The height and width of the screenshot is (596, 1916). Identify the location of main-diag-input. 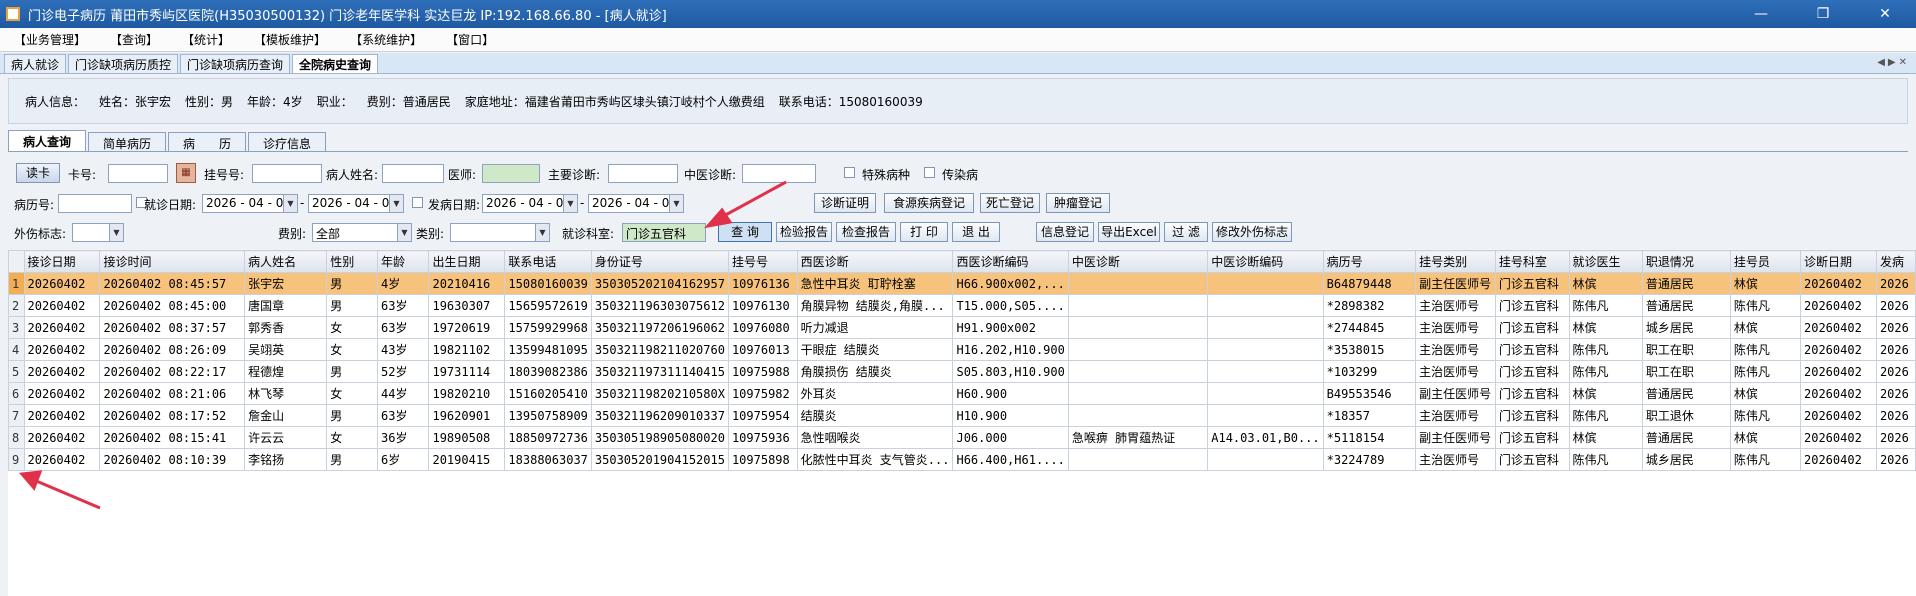
(643, 173).